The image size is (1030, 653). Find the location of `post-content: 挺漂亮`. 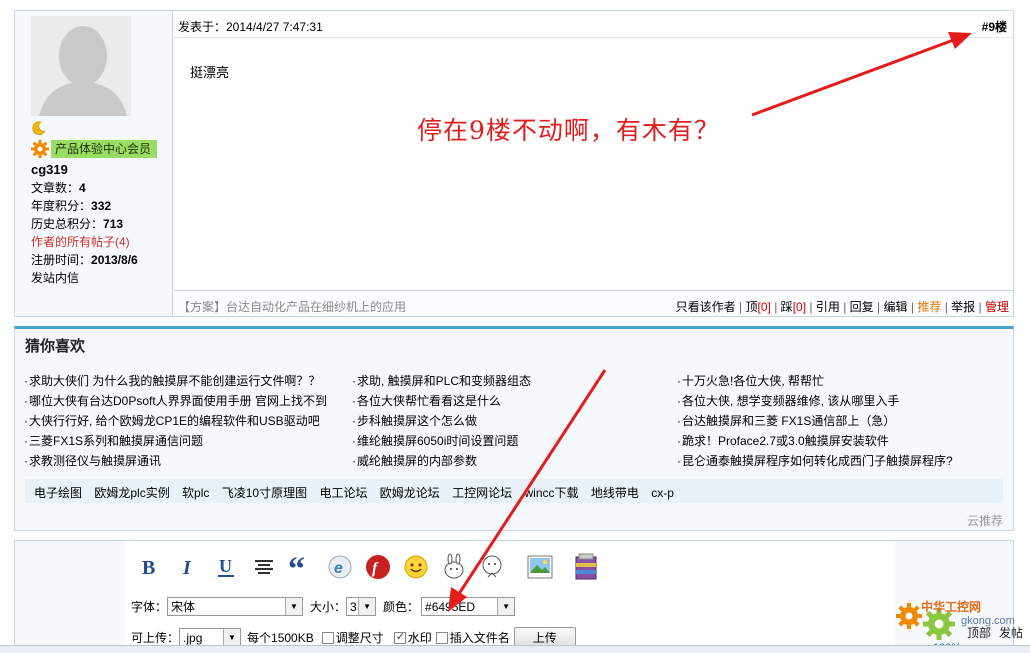

post-content: 挺漂亮 is located at coordinates (210, 72).